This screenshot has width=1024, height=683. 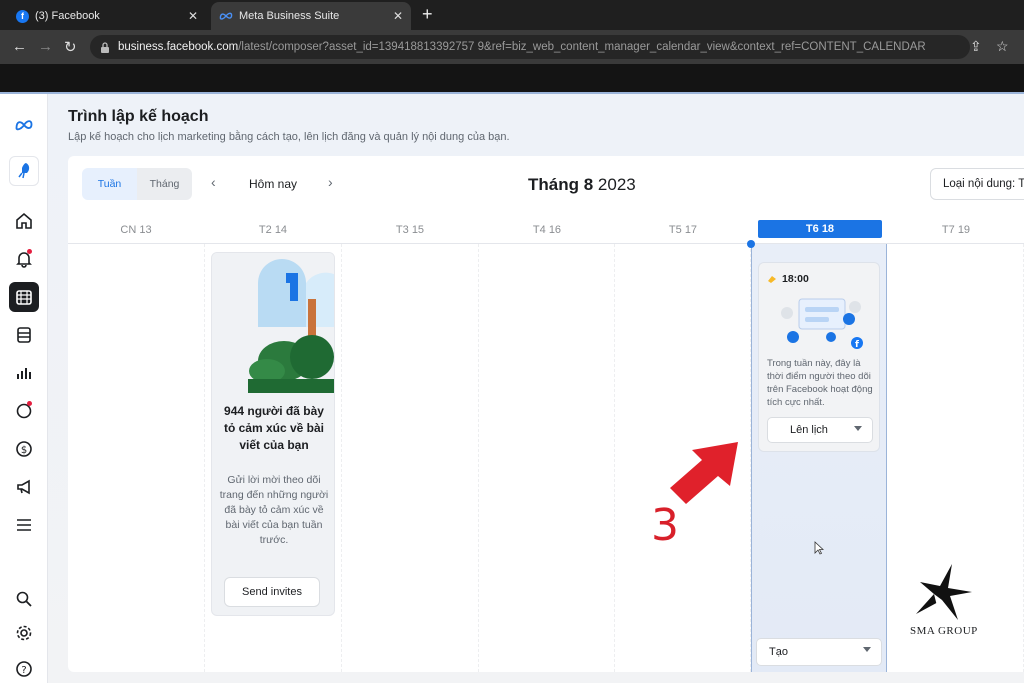 What do you see at coordinates (24, 373) in the screenshot?
I see `insights-bar-chart-icon` at bounding box center [24, 373].